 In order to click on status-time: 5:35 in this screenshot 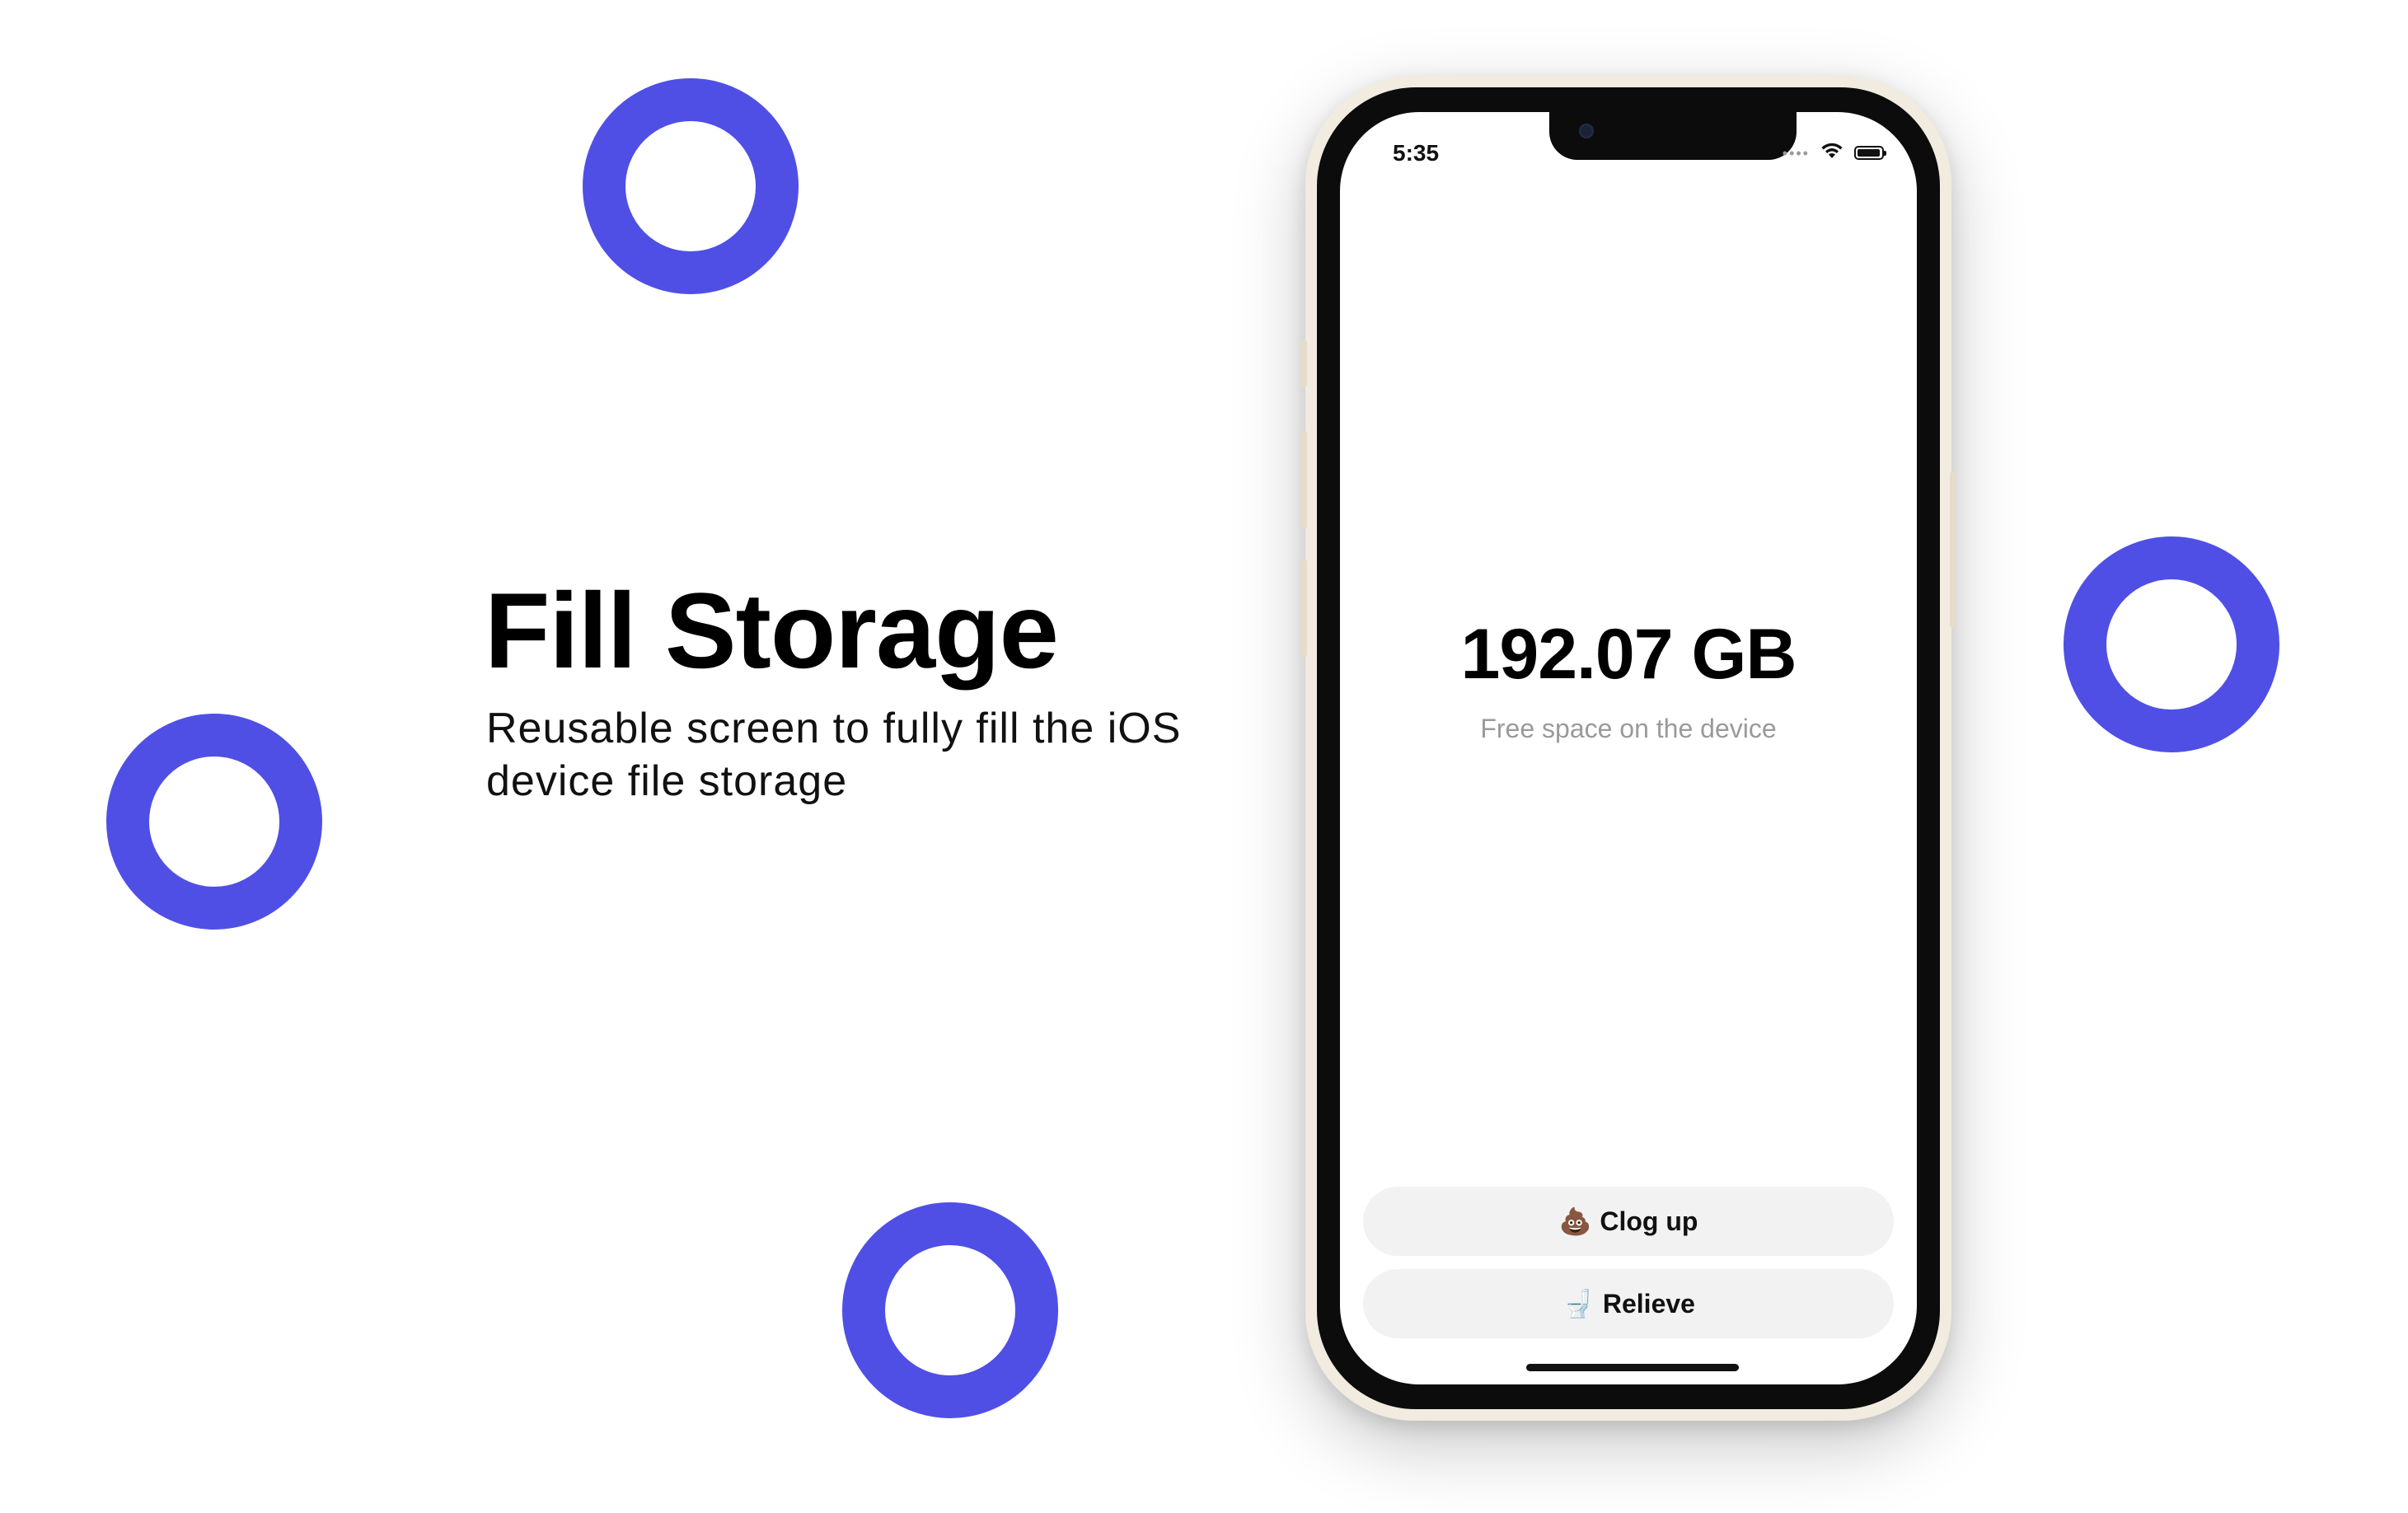, I will do `click(1417, 153)`.